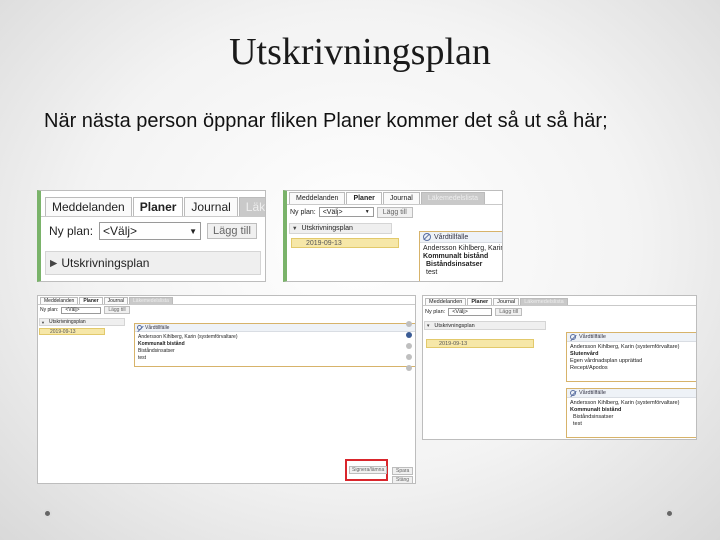 Image resolution: width=720 pixels, height=540 pixels. What do you see at coordinates (360, 52) in the screenshot?
I see `slide-title: Utskrivningsplan` at bounding box center [360, 52].